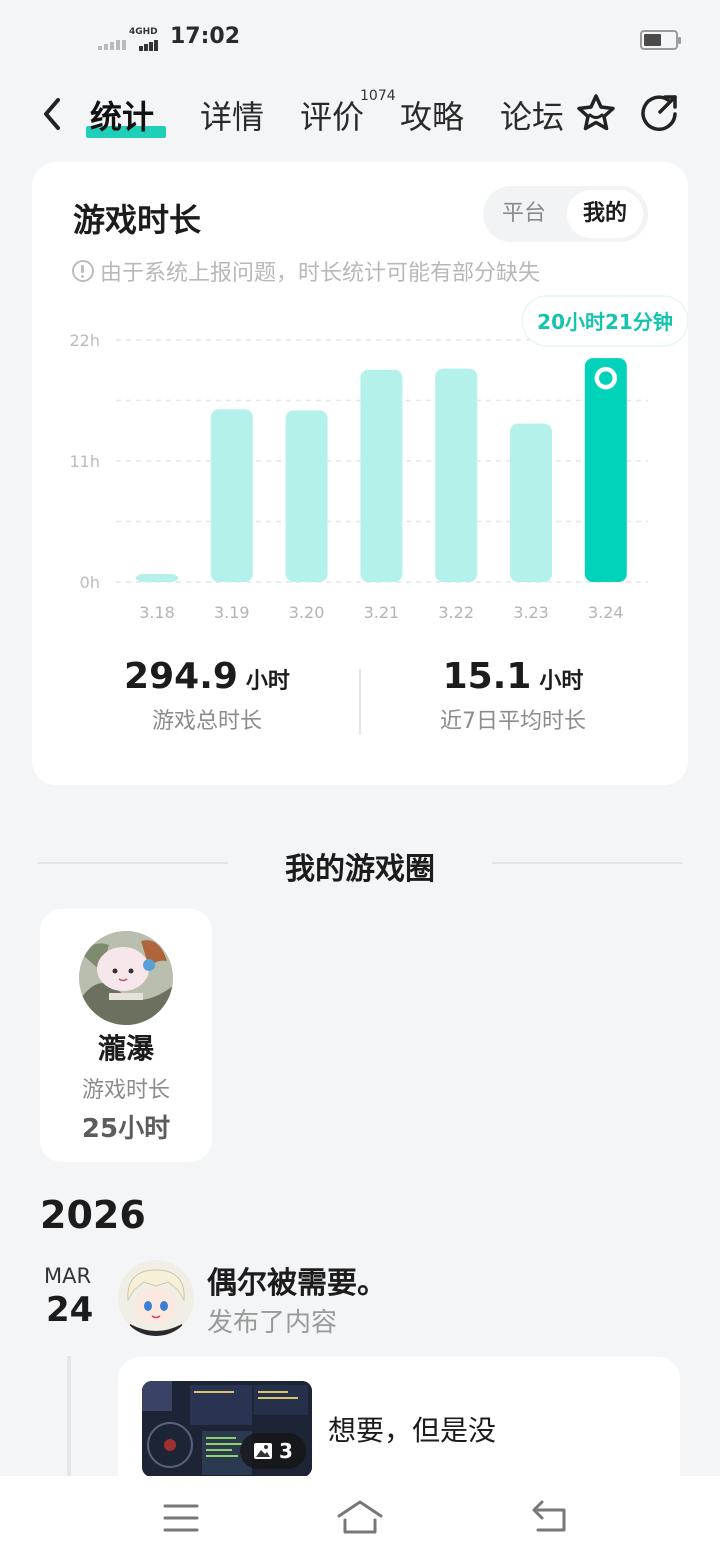 This screenshot has height=1560, width=720. Describe the element at coordinates (382, 612) in the screenshot. I see `x-tick-label: 3.21` at that location.